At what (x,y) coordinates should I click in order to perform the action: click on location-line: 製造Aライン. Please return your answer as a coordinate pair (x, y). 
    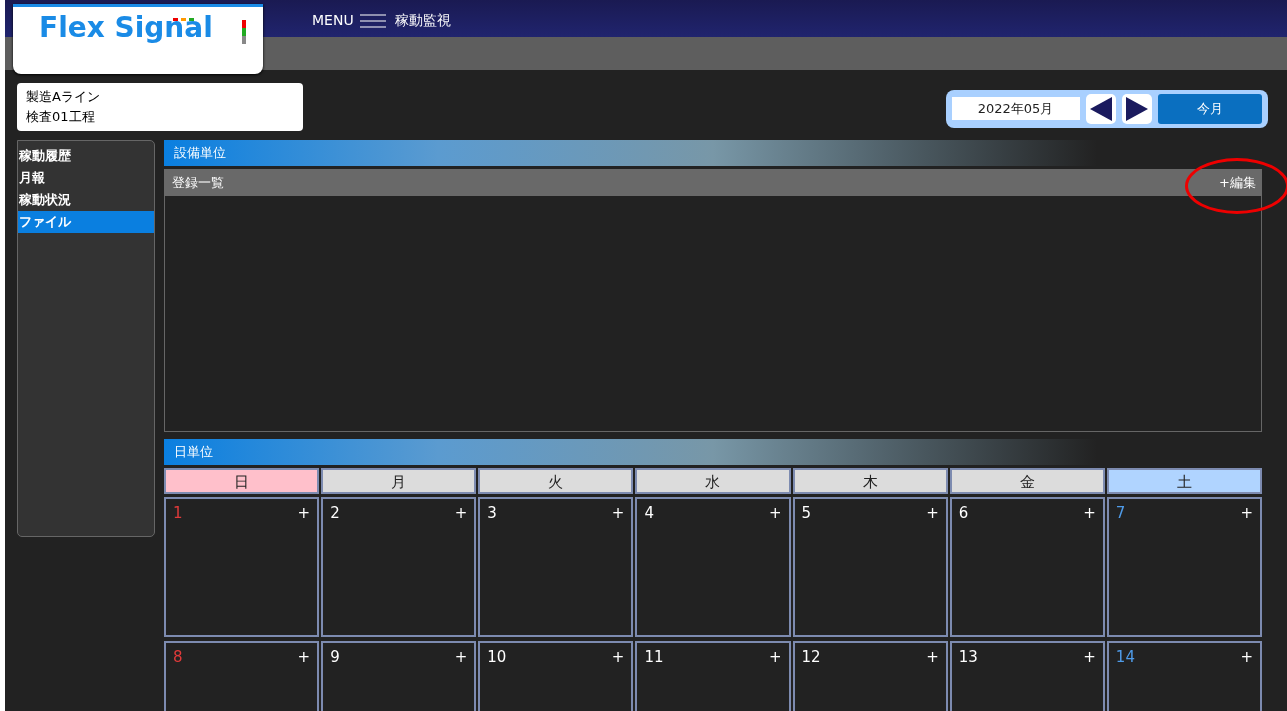
    Looking at the image, I should click on (63, 97).